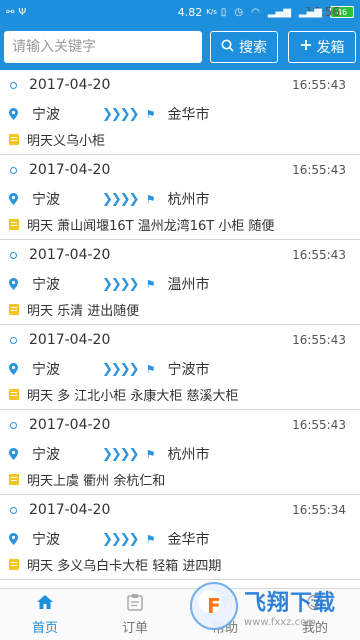 This screenshot has width=360, height=640. I want to click on search-button-label: 搜索, so click(253, 48).